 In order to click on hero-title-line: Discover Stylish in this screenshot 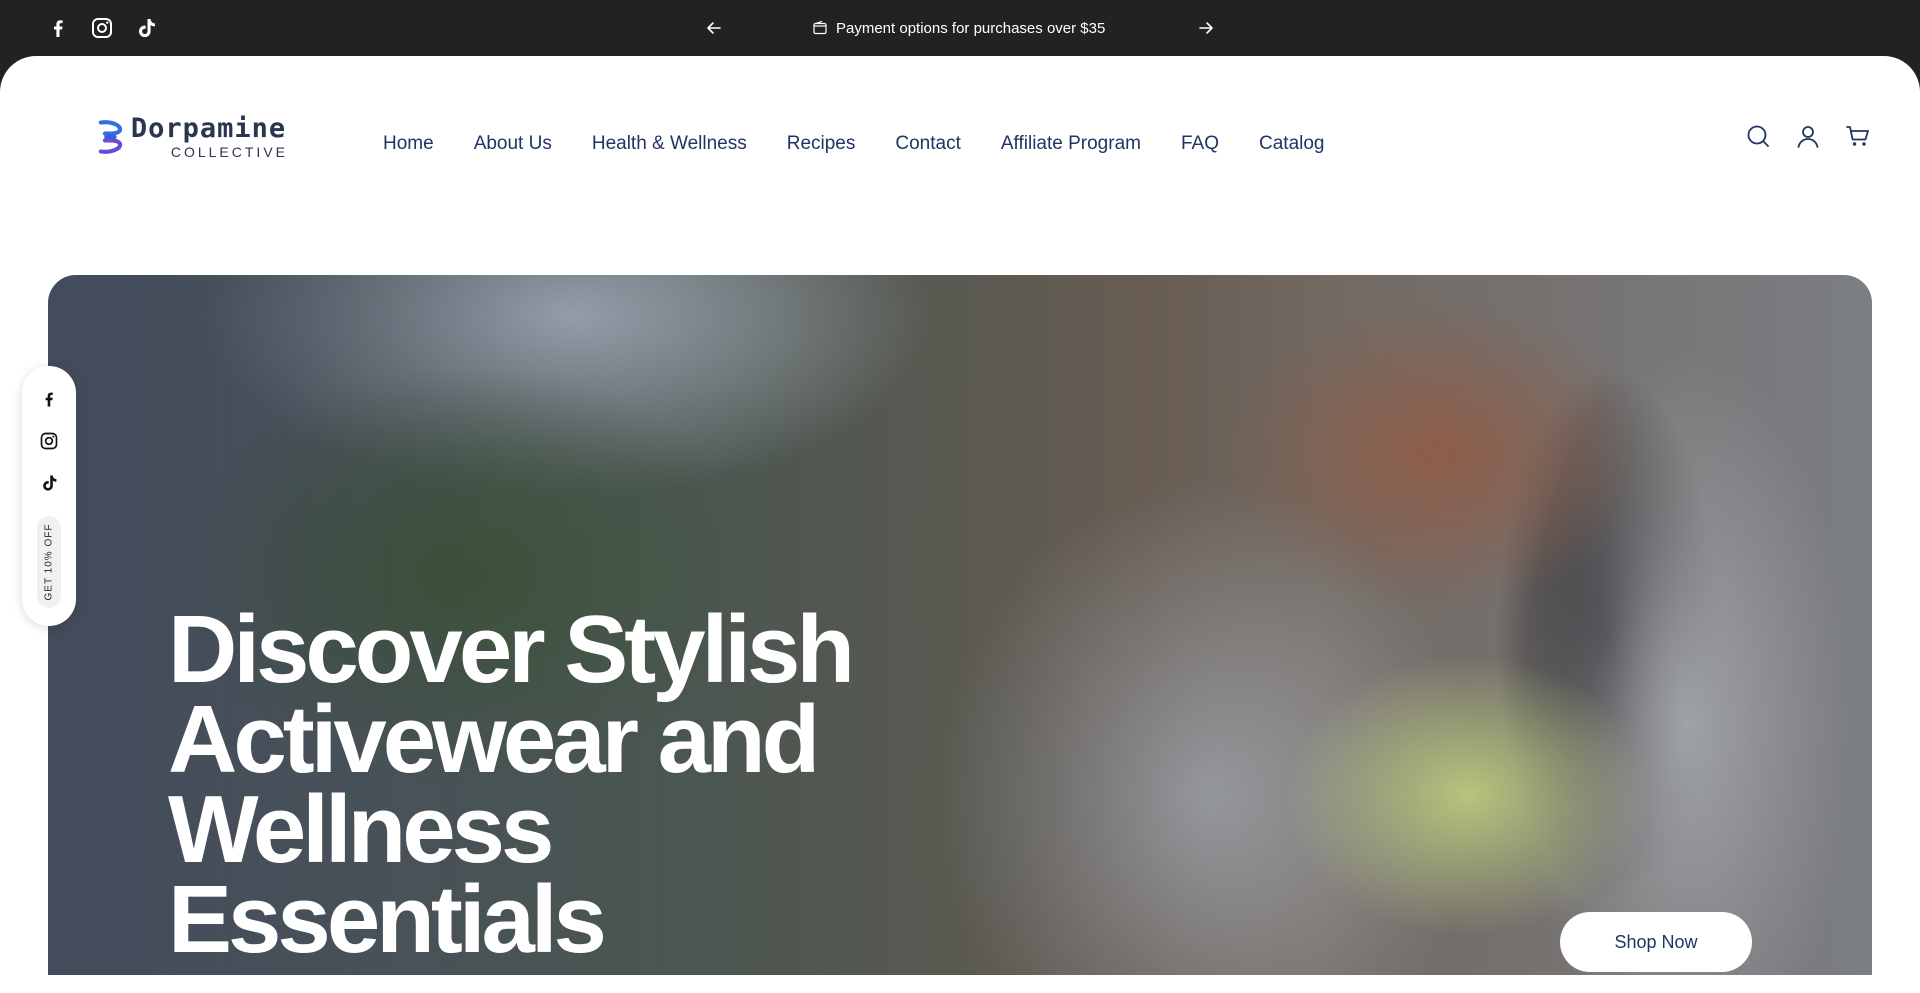, I will do `click(511, 649)`.